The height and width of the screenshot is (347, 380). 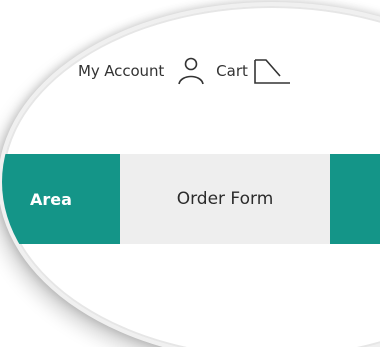 I want to click on nav-item-area-label: Area, so click(x=51, y=199).